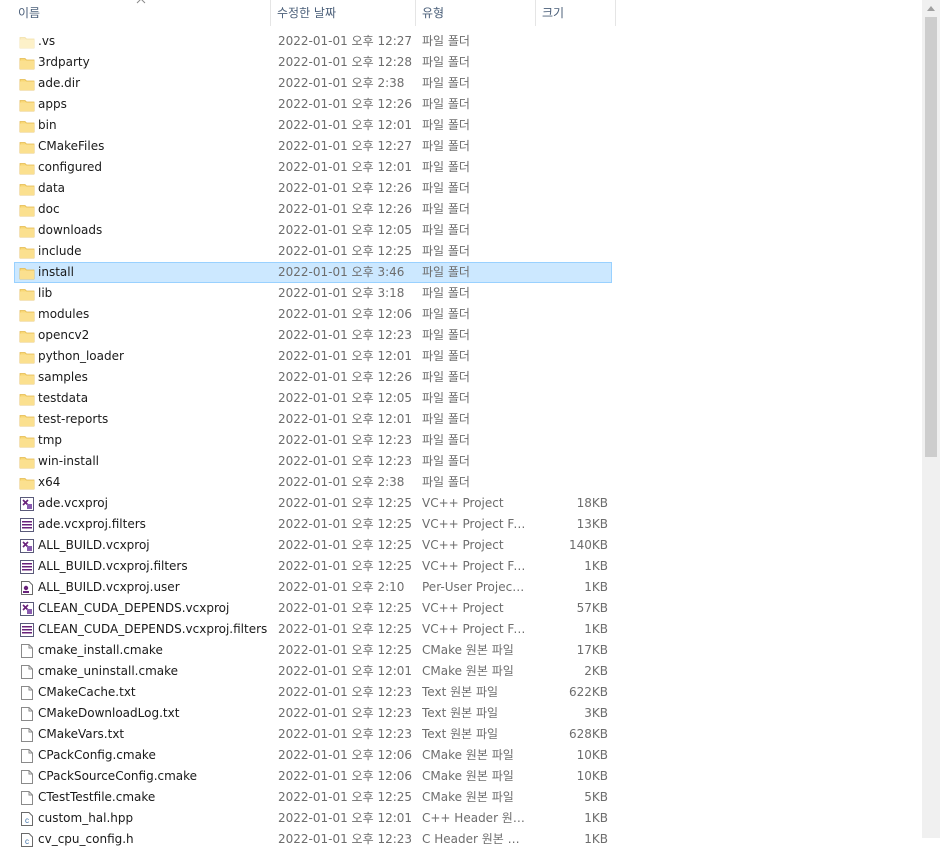 The width and height of the screenshot is (940, 851). Describe the element at coordinates (27, 630) in the screenshot. I see `filters-icon` at that location.